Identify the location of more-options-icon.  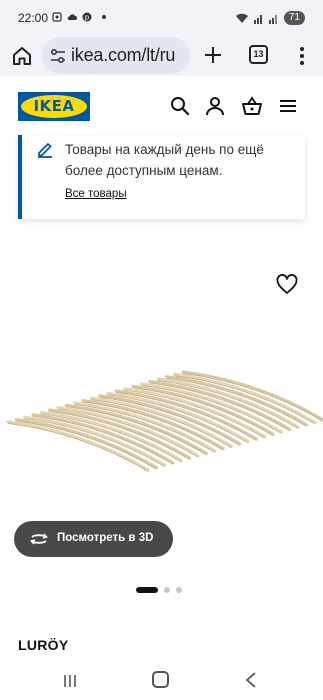
(302, 56).